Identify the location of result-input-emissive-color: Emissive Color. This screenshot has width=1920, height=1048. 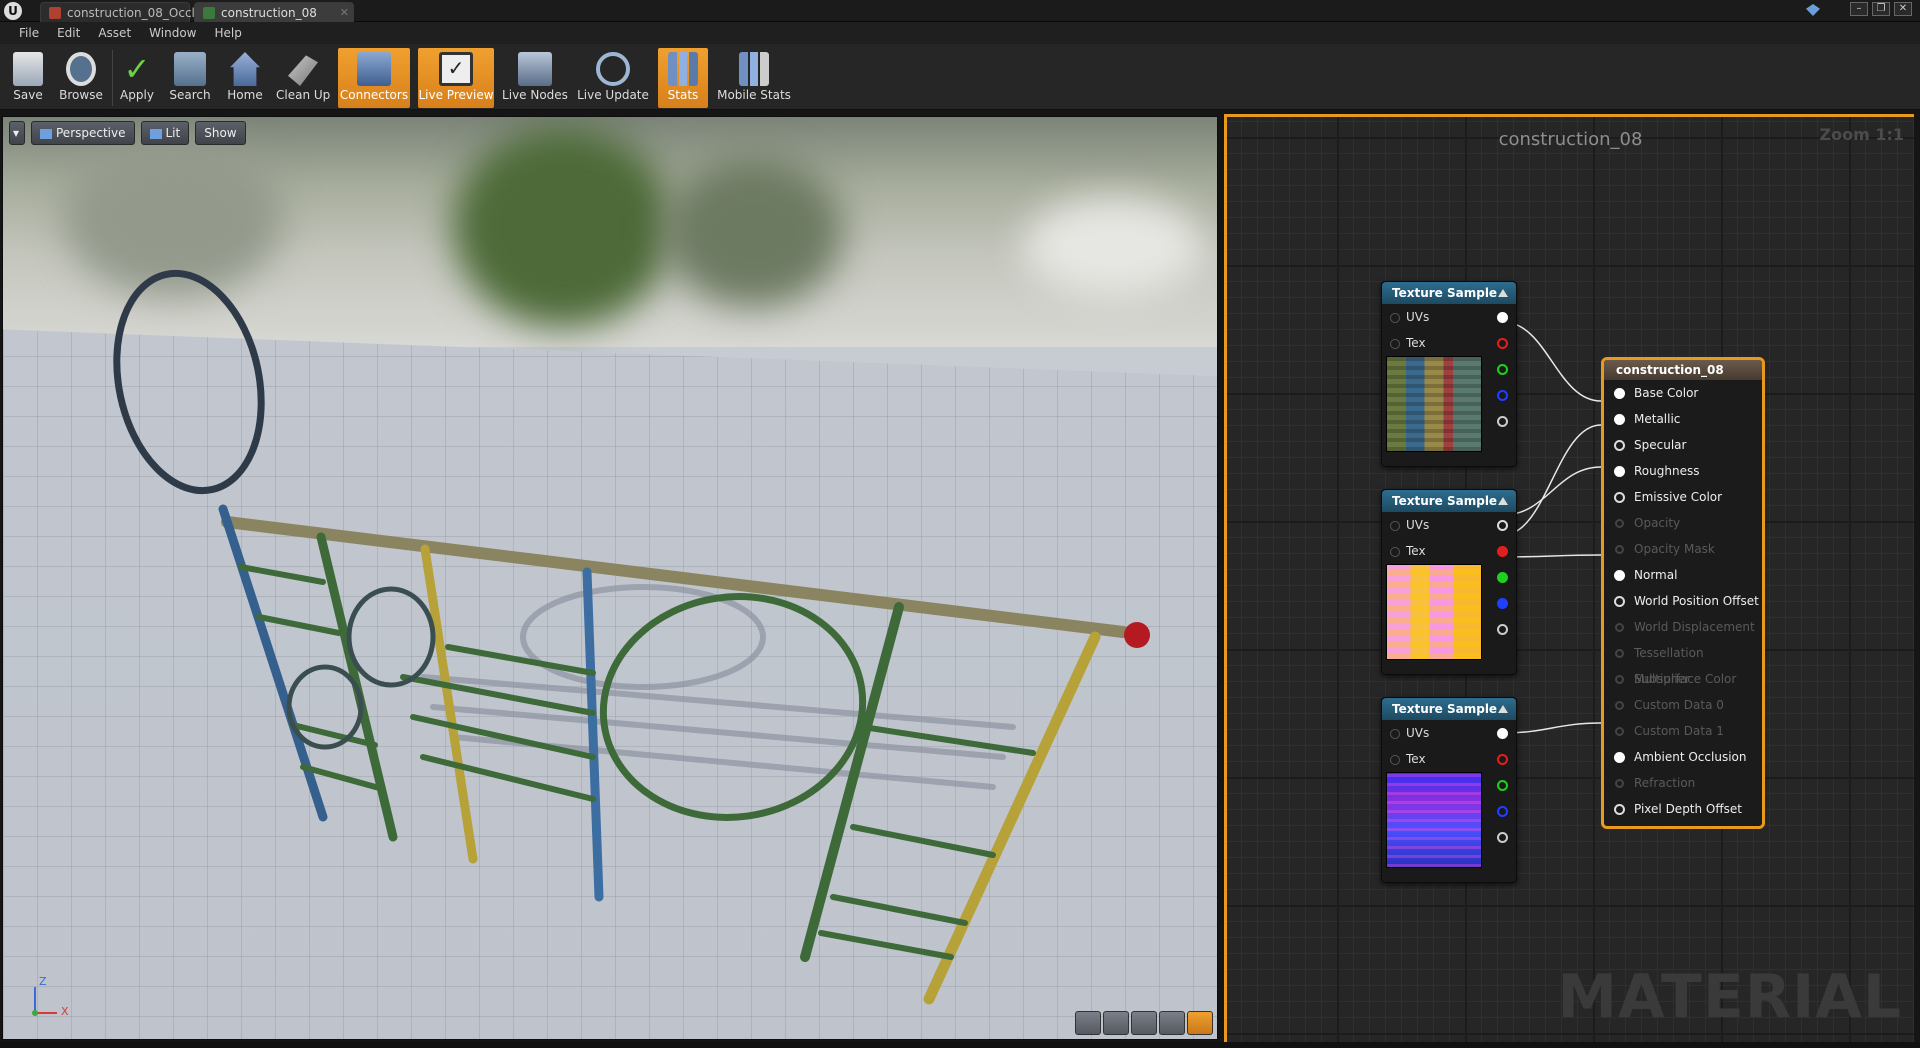
(1683, 497).